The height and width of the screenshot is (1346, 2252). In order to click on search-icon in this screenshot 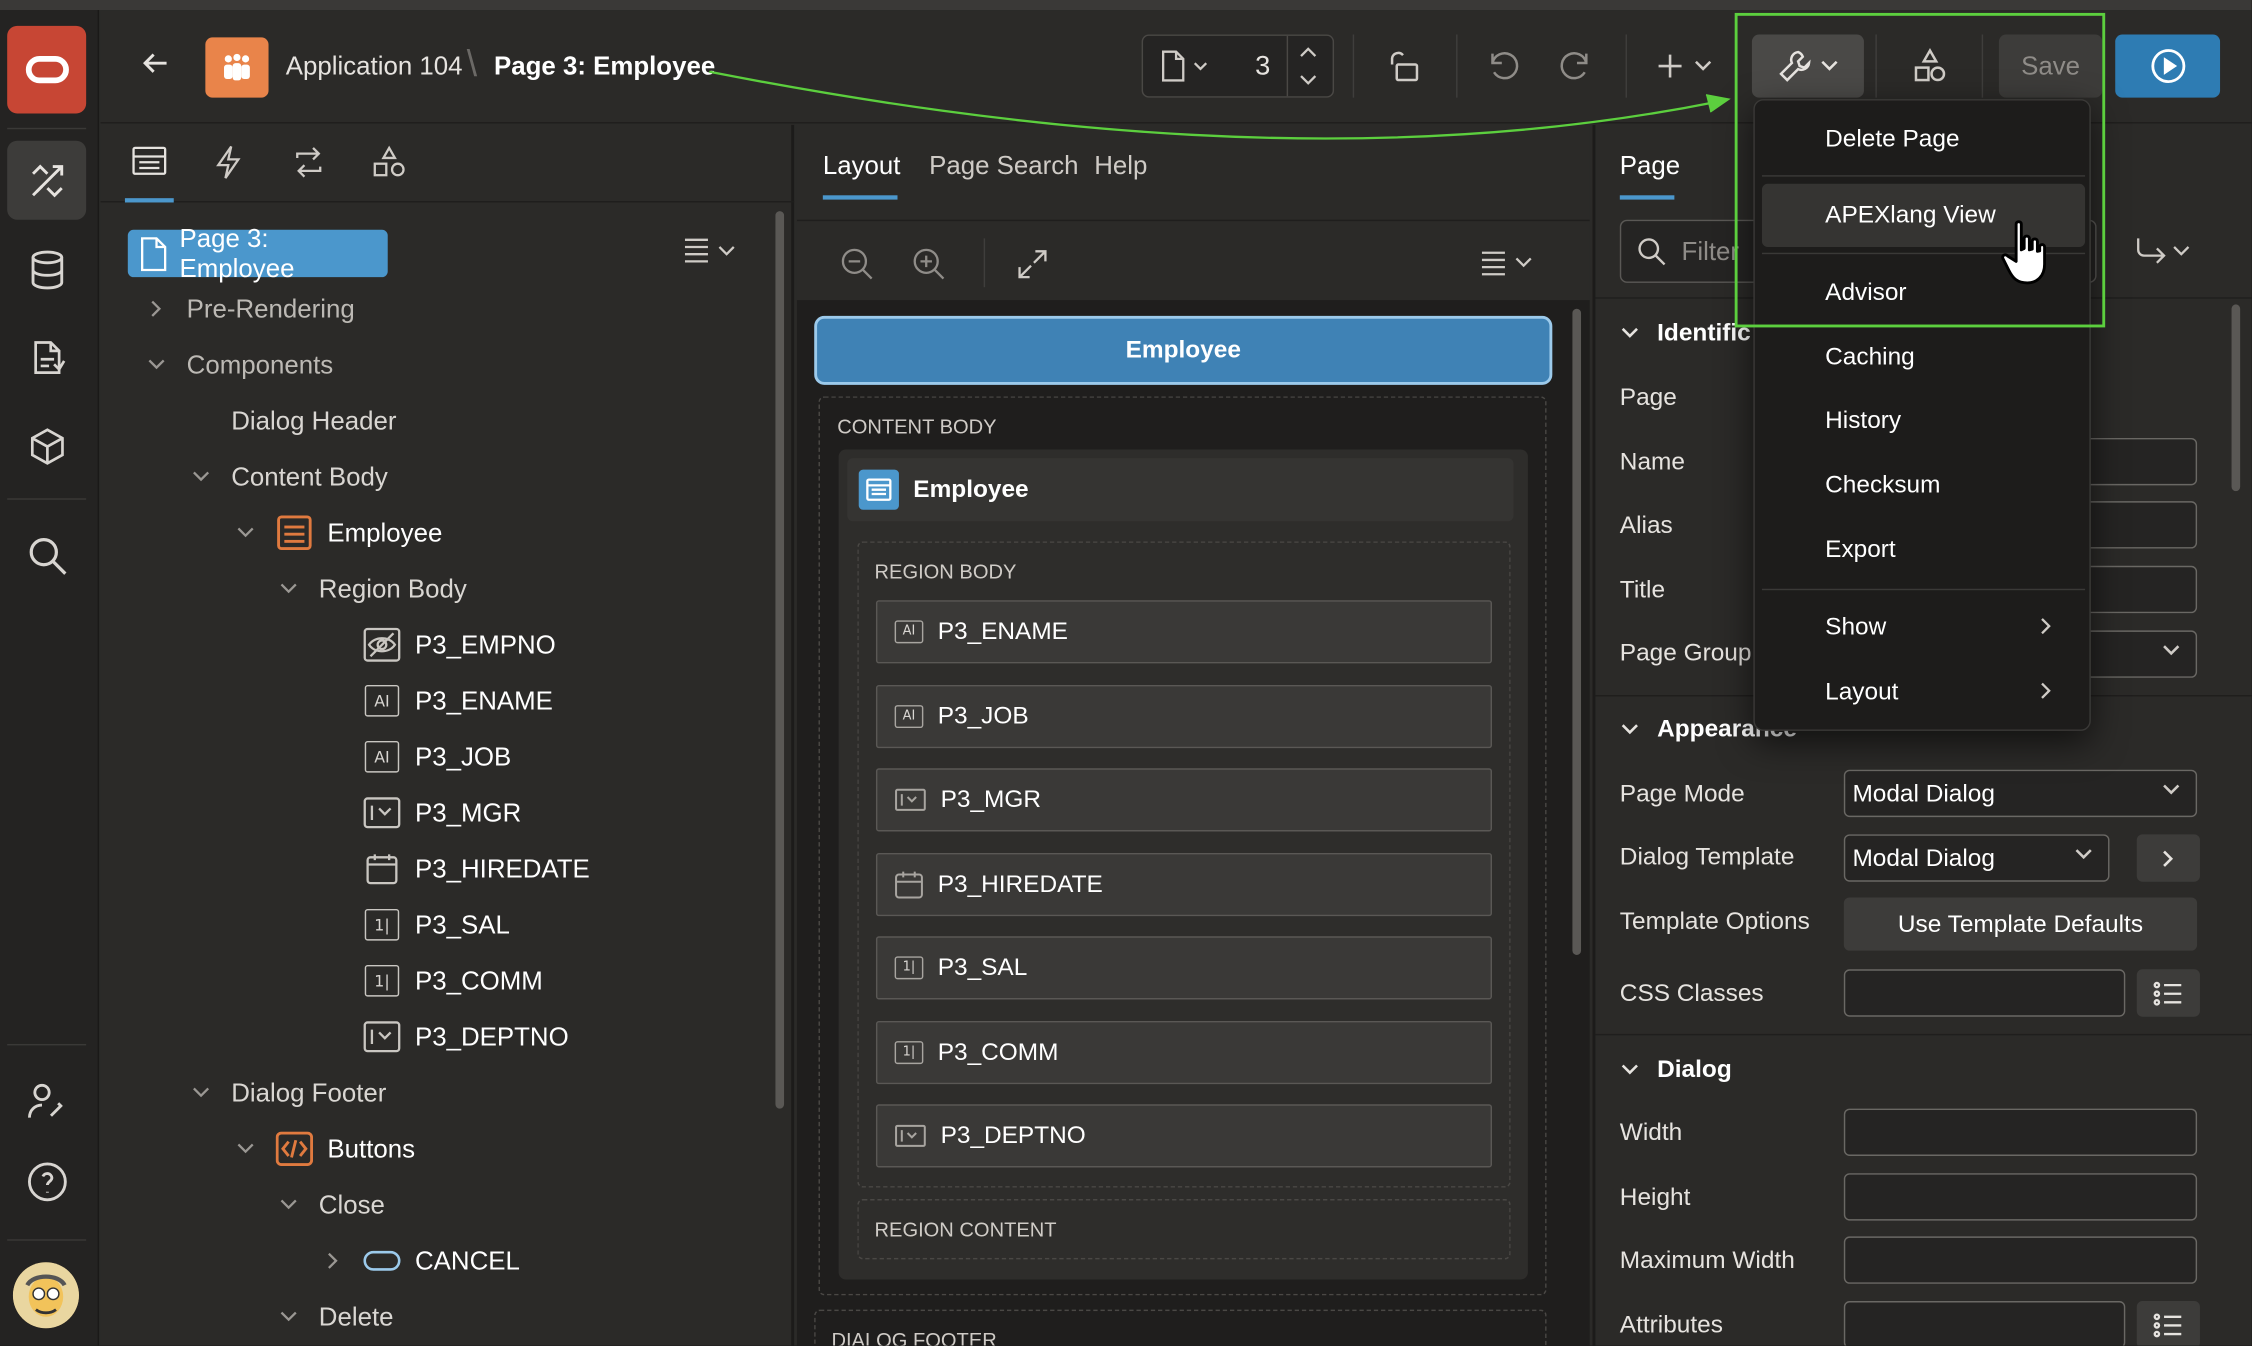, I will do `click(46, 555)`.